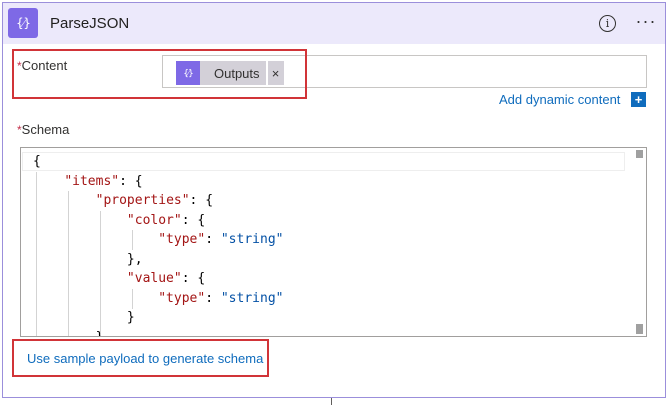 This screenshot has height=405, width=672. What do you see at coordinates (88, 259) in the screenshot?
I see `json-punctuation: },` at bounding box center [88, 259].